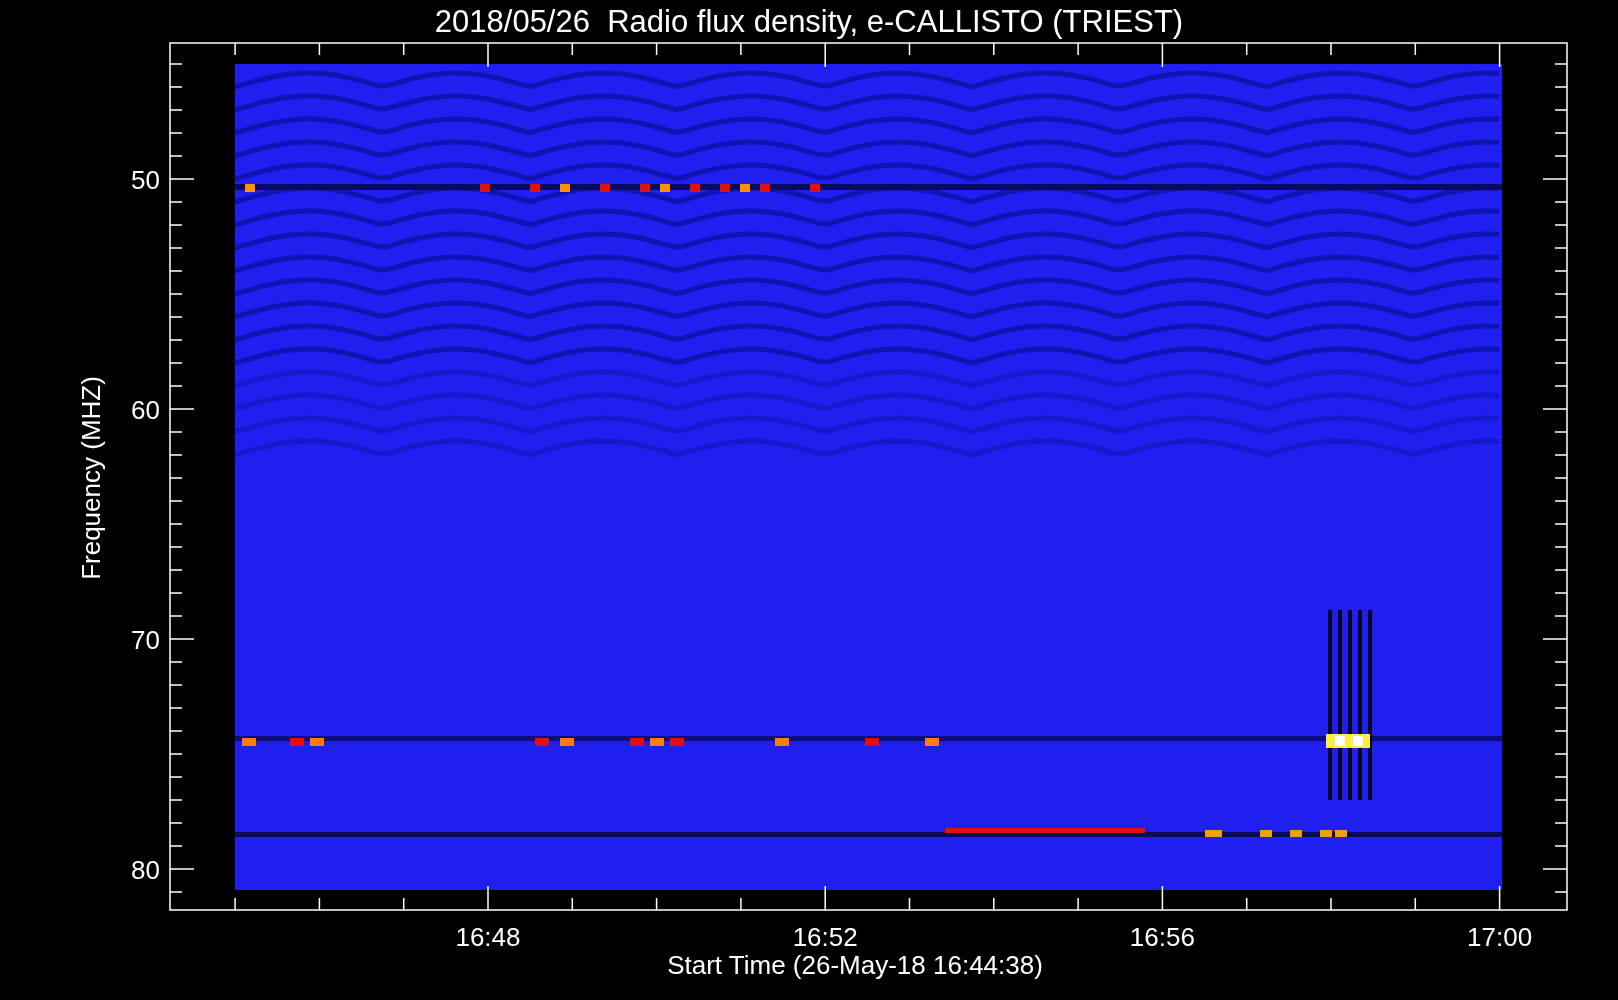  I want to click on y-tick-label: 70, so click(145, 640).